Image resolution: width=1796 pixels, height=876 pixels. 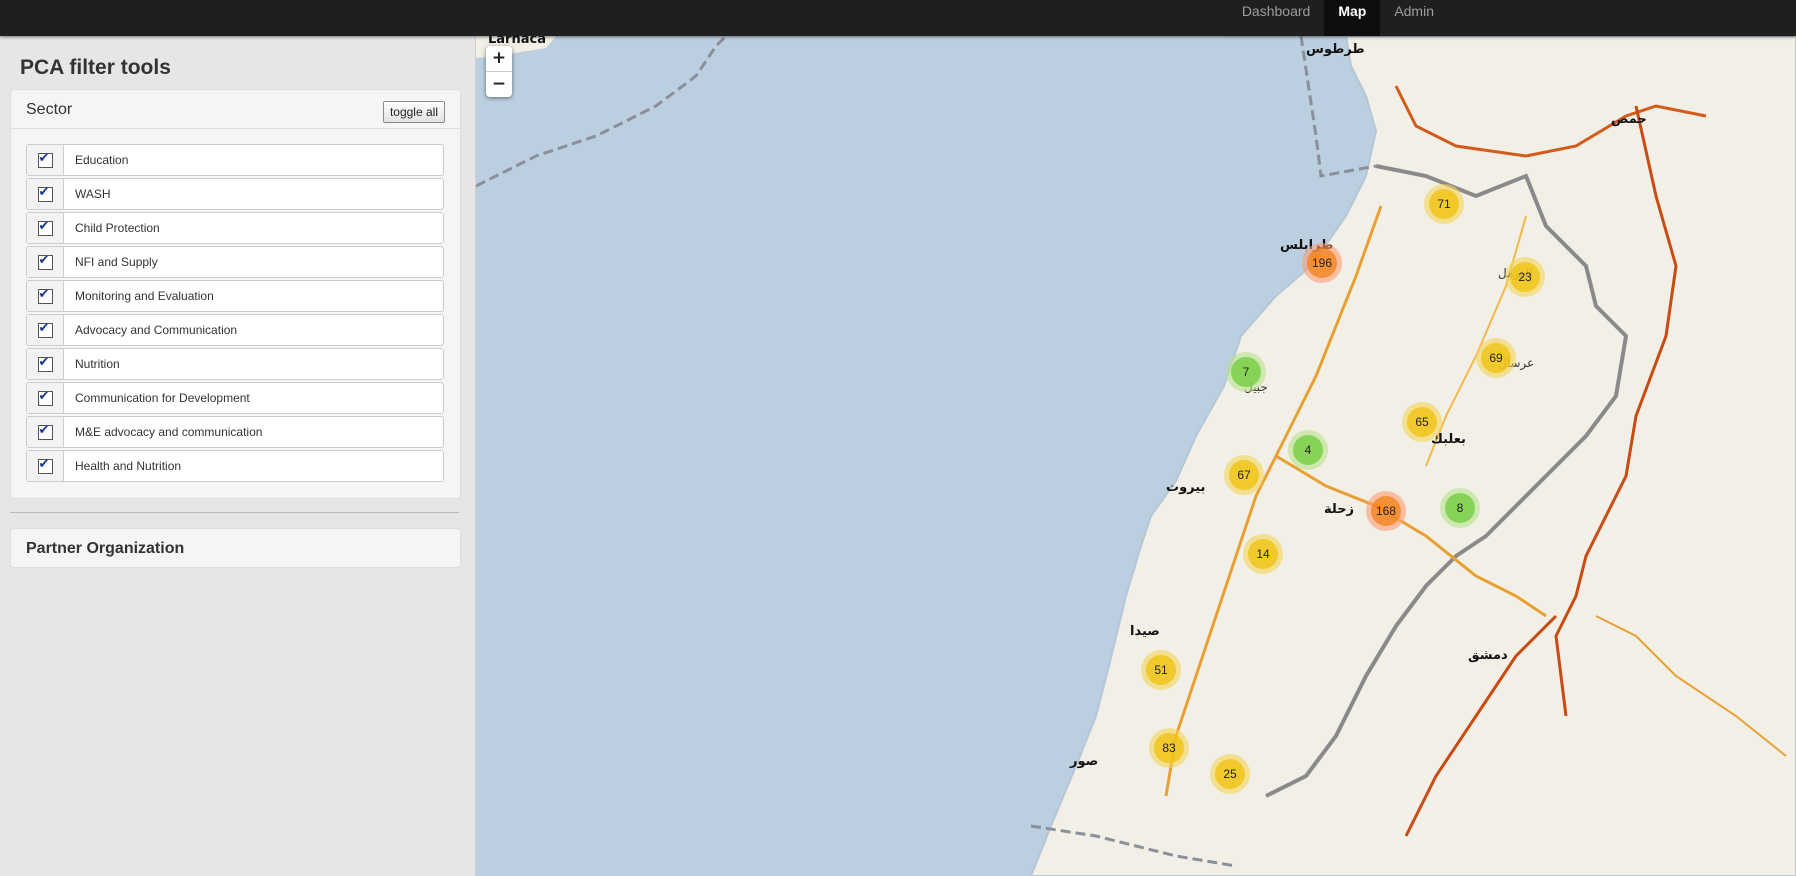 What do you see at coordinates (95, 67) in the screenshot?
I see `sidebar-title: PCA filter tools` at bounding box center [95, 67].